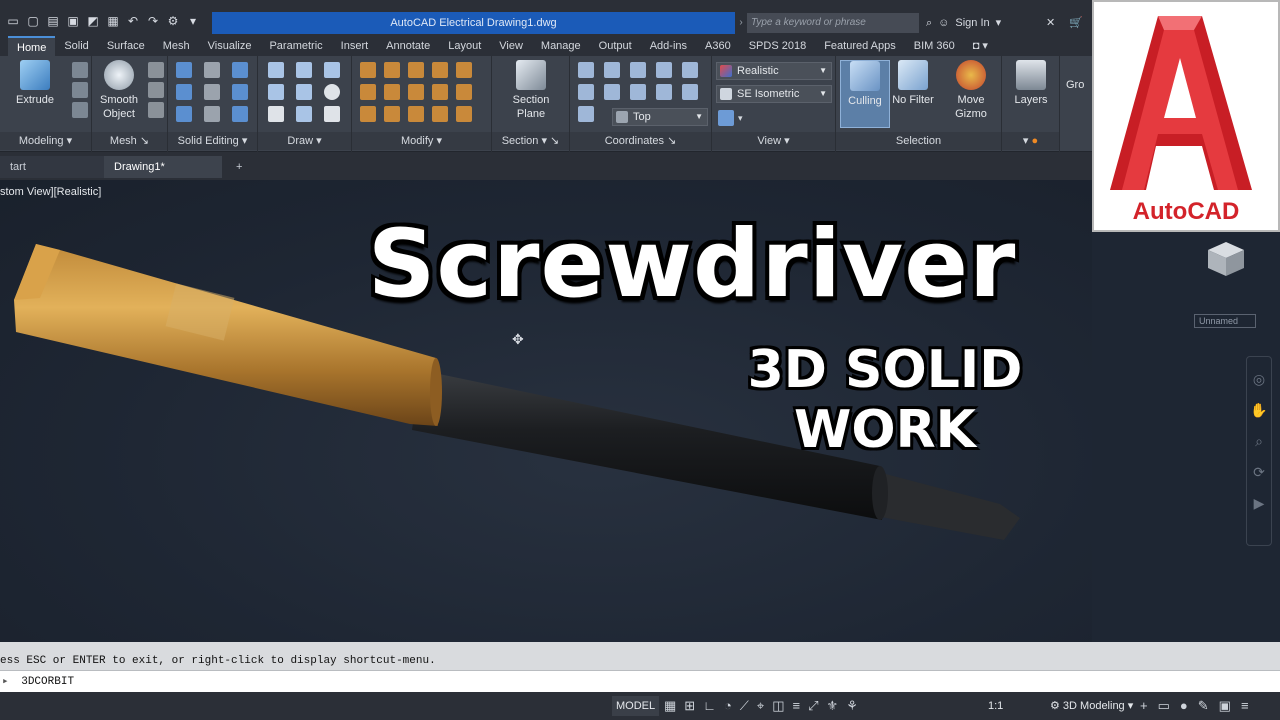 The height and width of the screenshot is (720, 1280). Describe the element at coordinates (531, 90) in the screenshot. I see `section-plane-button: Section Plane` at that location.